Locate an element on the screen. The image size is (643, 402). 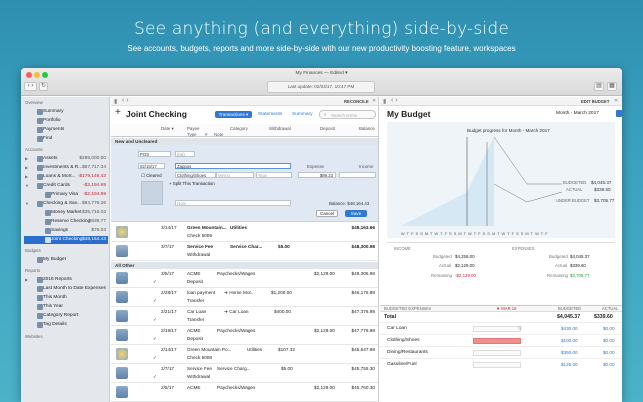
column-note: Note is located at coordinates (218, 134).